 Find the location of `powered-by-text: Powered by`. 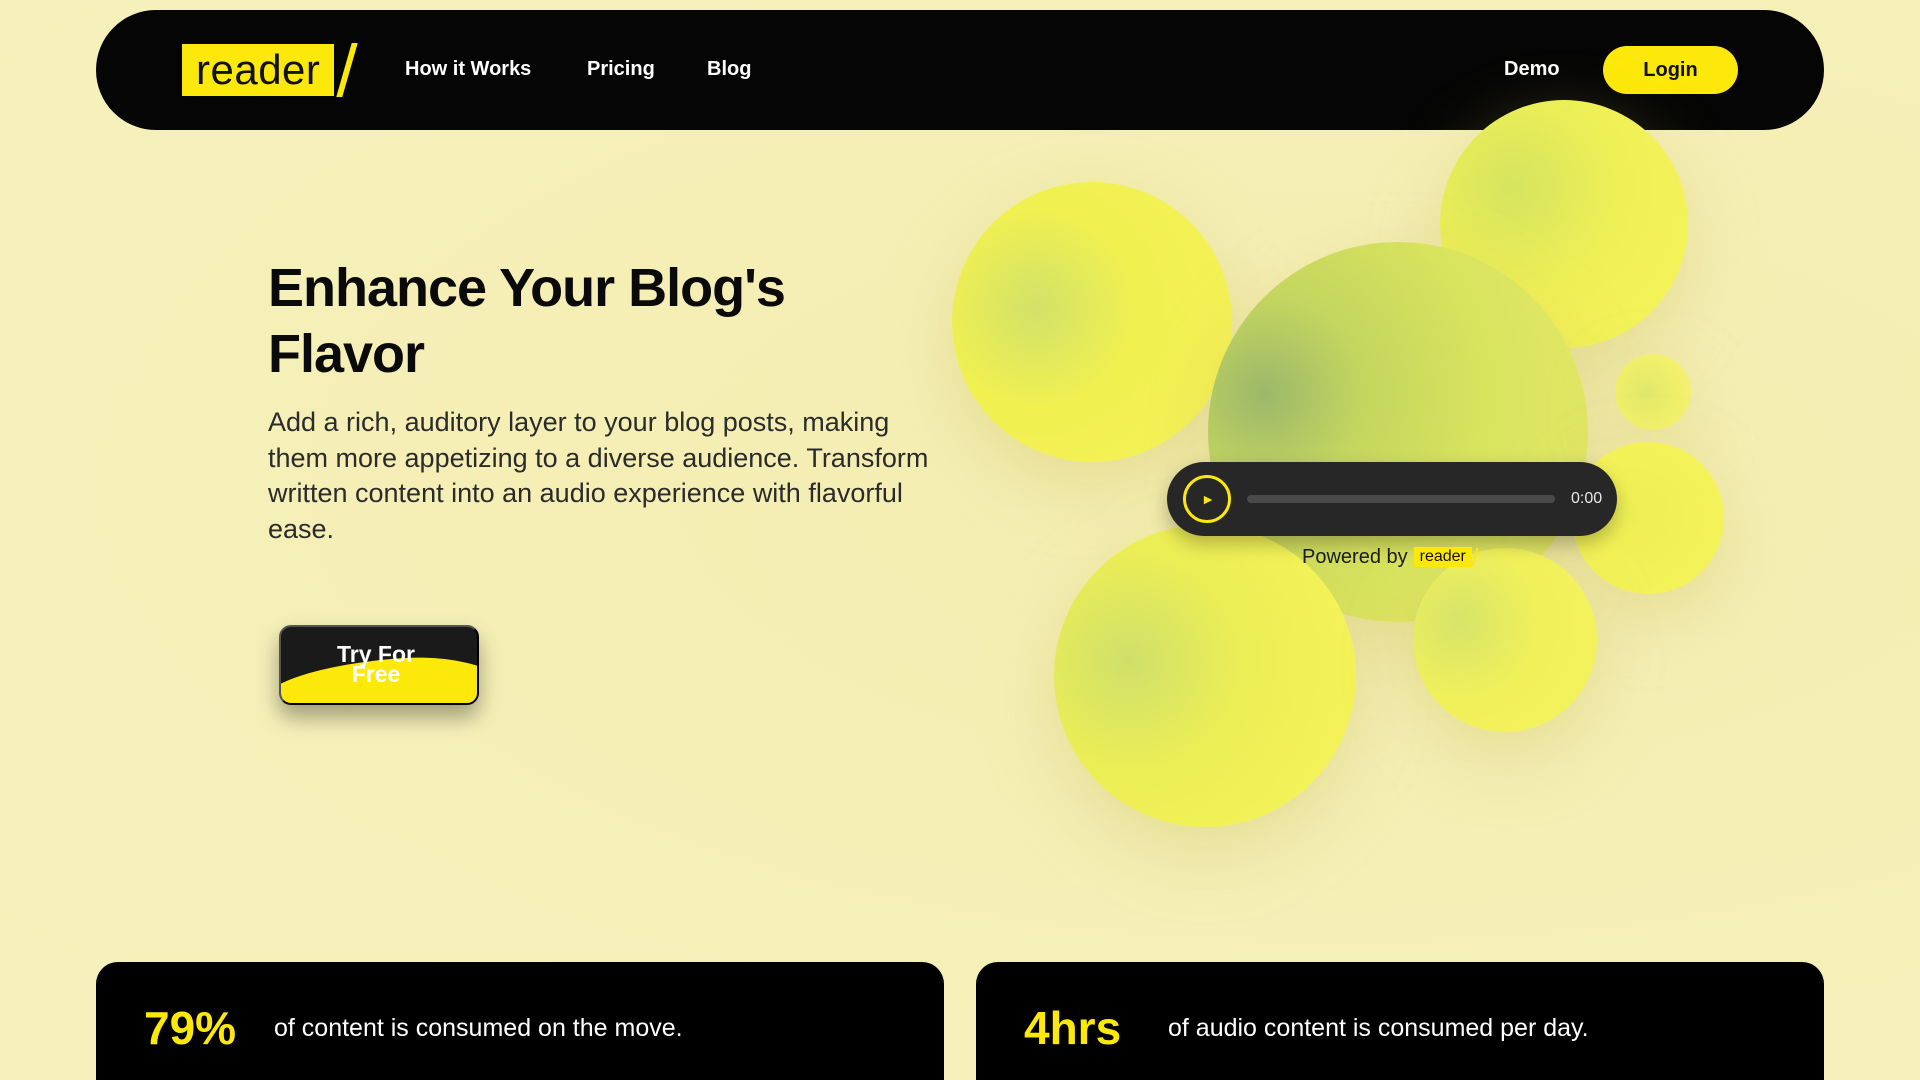

powered-by-text: Powered by is located at coordinates (1355, 556).